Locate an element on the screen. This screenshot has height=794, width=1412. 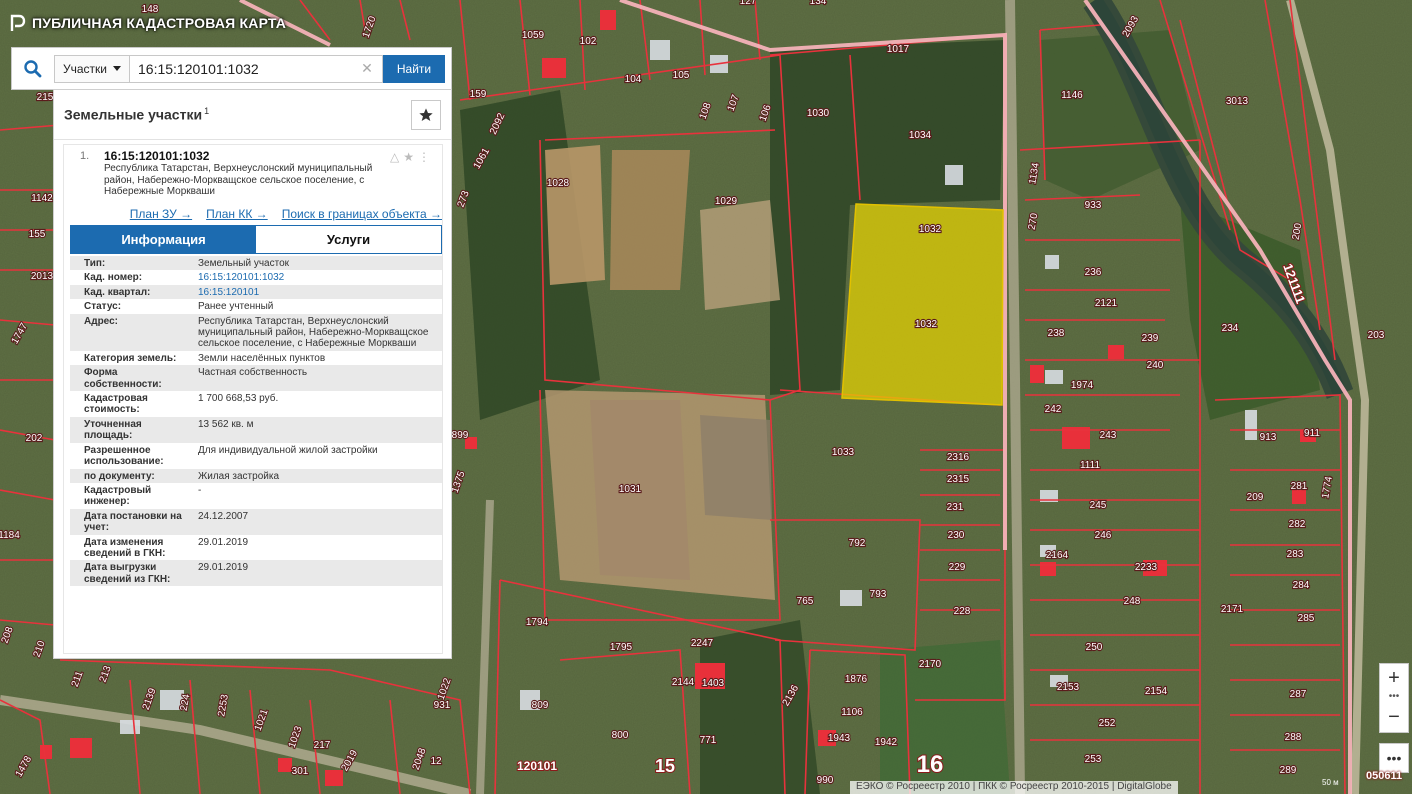
attribute-row: Дата изменения сведений в ГКН: 29.01.2019 is located at coordinates (256, 547).